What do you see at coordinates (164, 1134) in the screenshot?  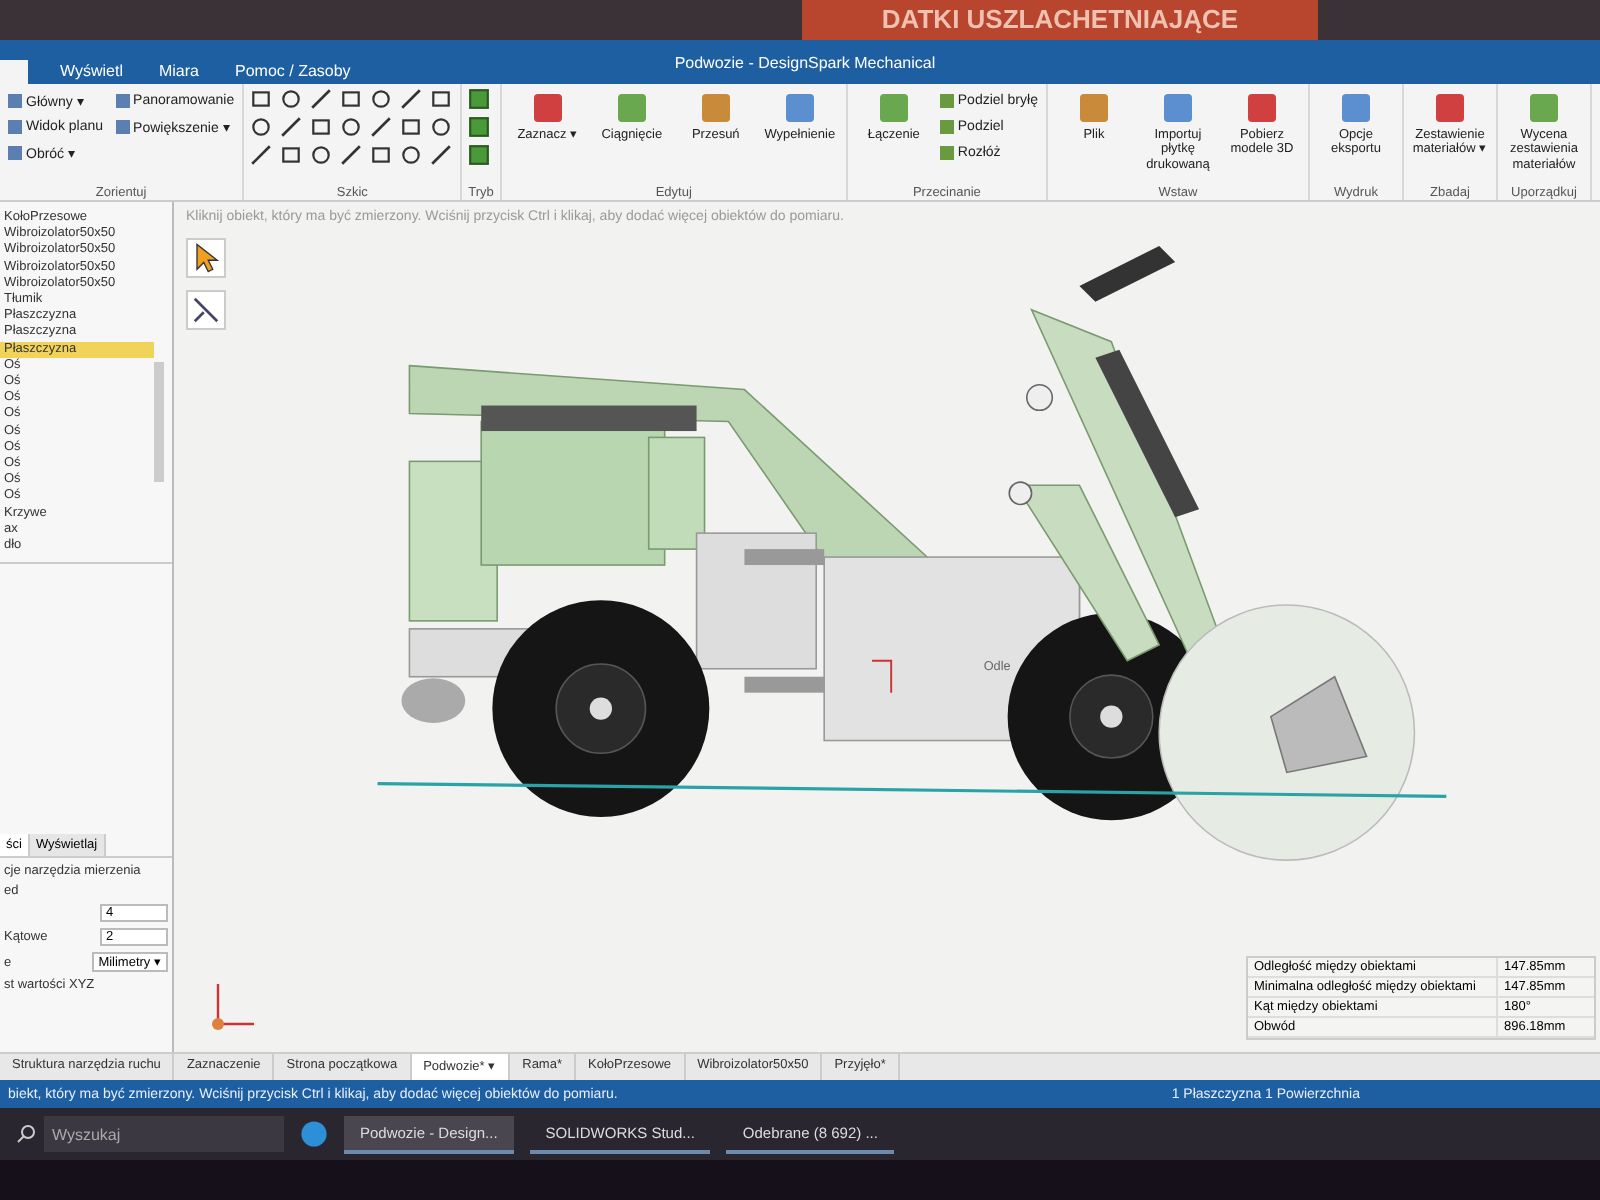 I see `search-field: Wyszukaj` at bounding box center [164, 1134].